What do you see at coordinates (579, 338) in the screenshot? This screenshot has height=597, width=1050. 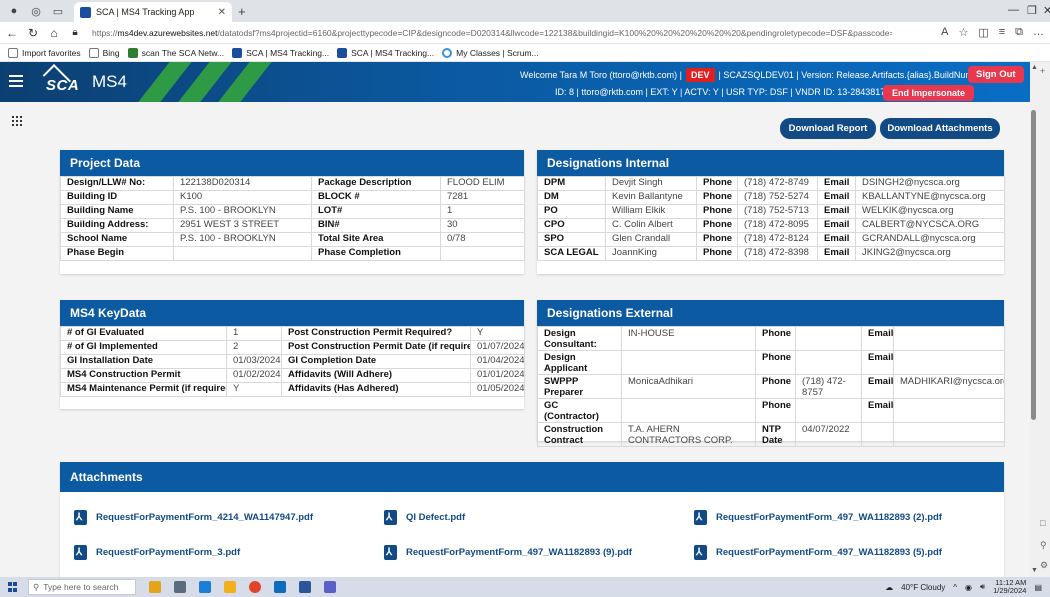 I see `field-label: Design Consultant:` at bounding box center [579, 338].